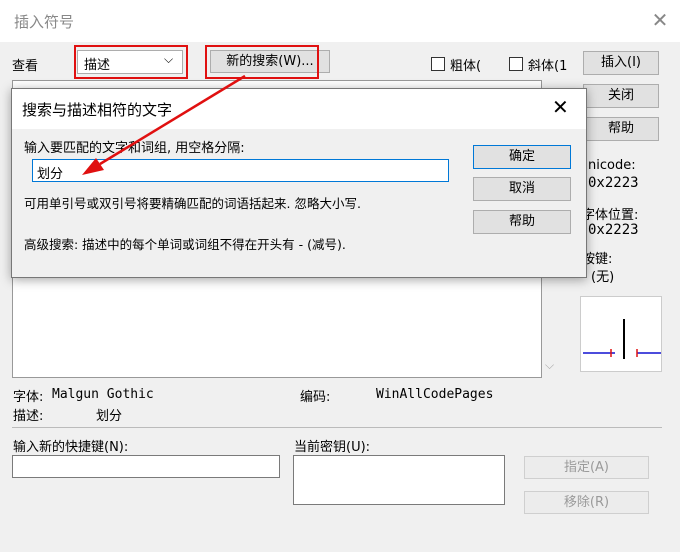 This screenshot has width=680, height=552. I want to click on annotation-arrow, so click(164, 124).